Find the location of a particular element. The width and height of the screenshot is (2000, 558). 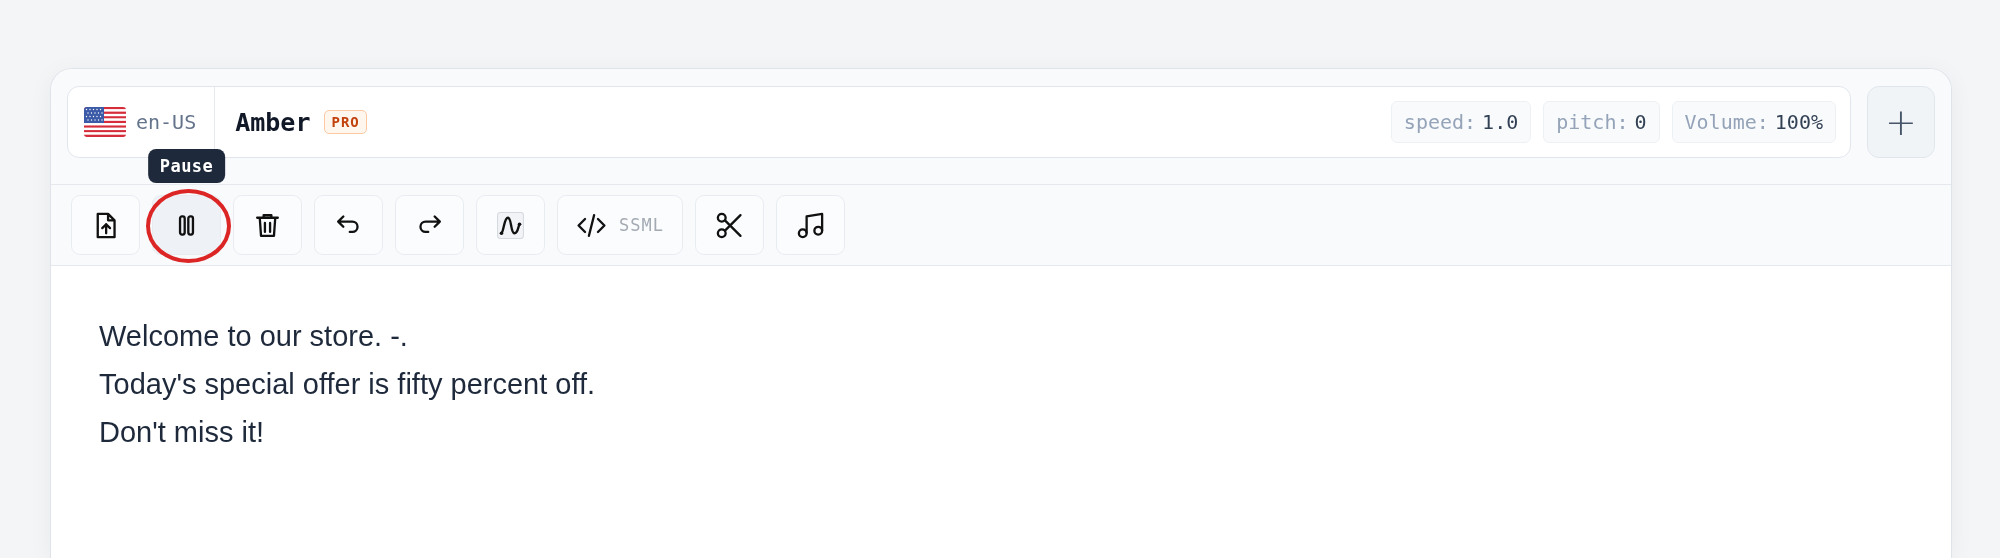

parameter-label: pitch: is located at coordinates (1592, 122).